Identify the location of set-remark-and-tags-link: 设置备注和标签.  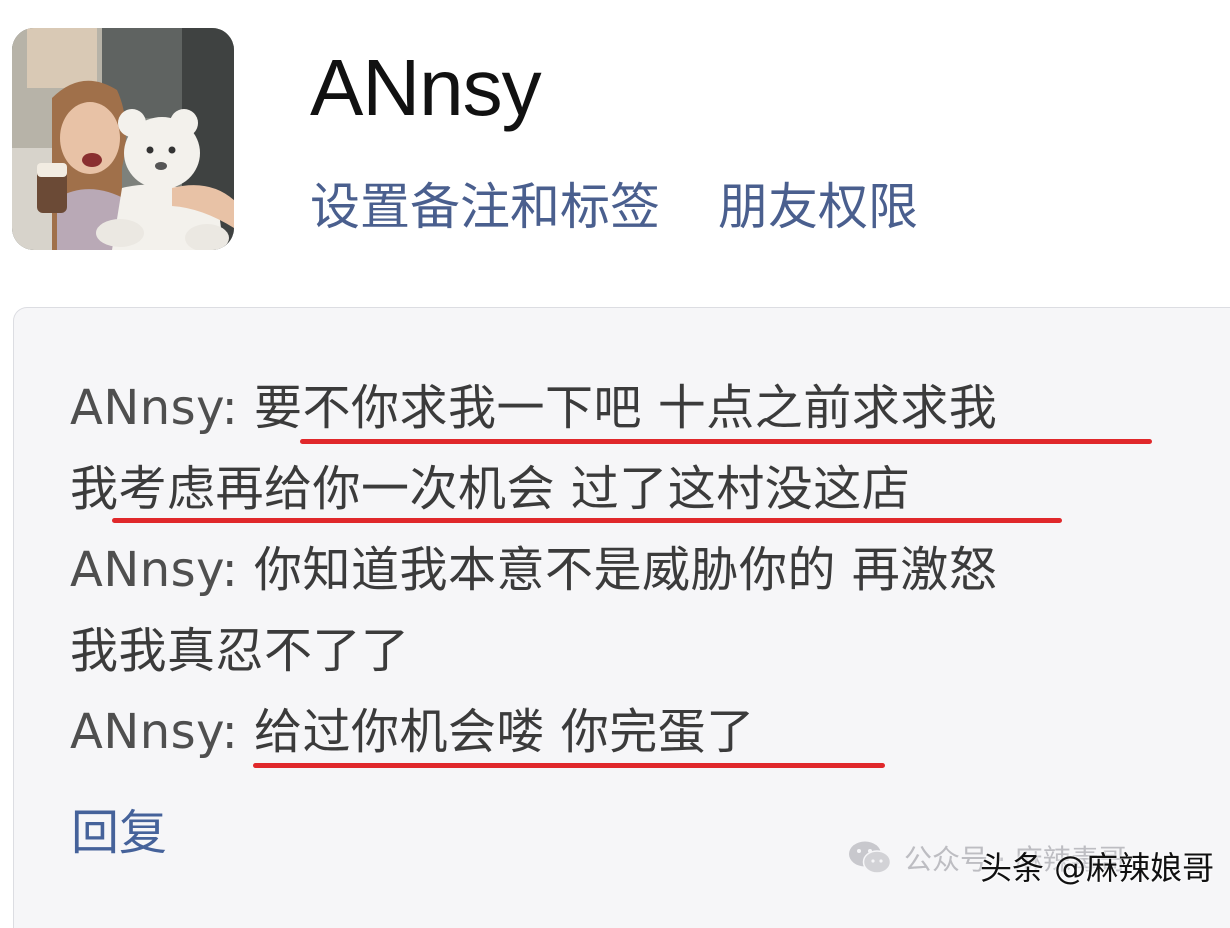
(485, 207).